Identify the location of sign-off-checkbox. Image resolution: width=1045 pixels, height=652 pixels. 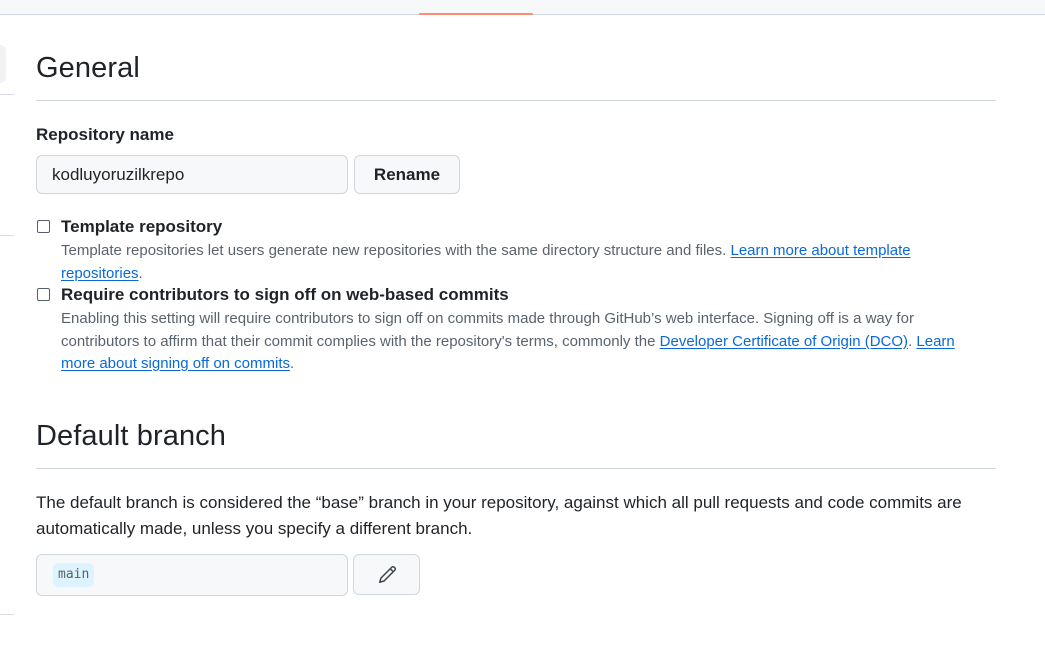
(43, 294).